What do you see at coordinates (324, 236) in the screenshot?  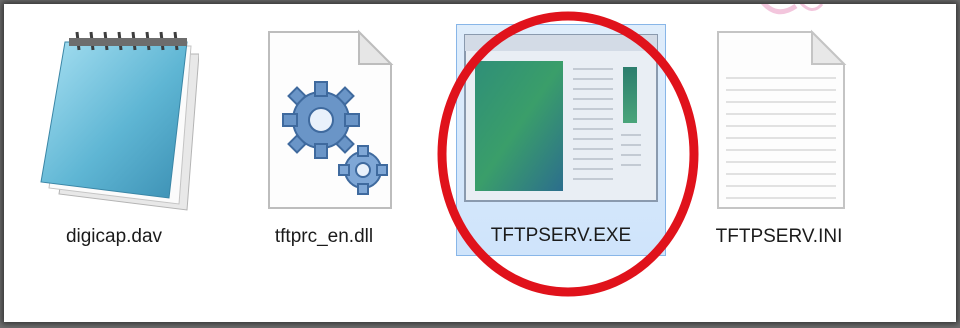 I see `file-name-label: tftprc_en.dll` at bounding box center [324, 236].